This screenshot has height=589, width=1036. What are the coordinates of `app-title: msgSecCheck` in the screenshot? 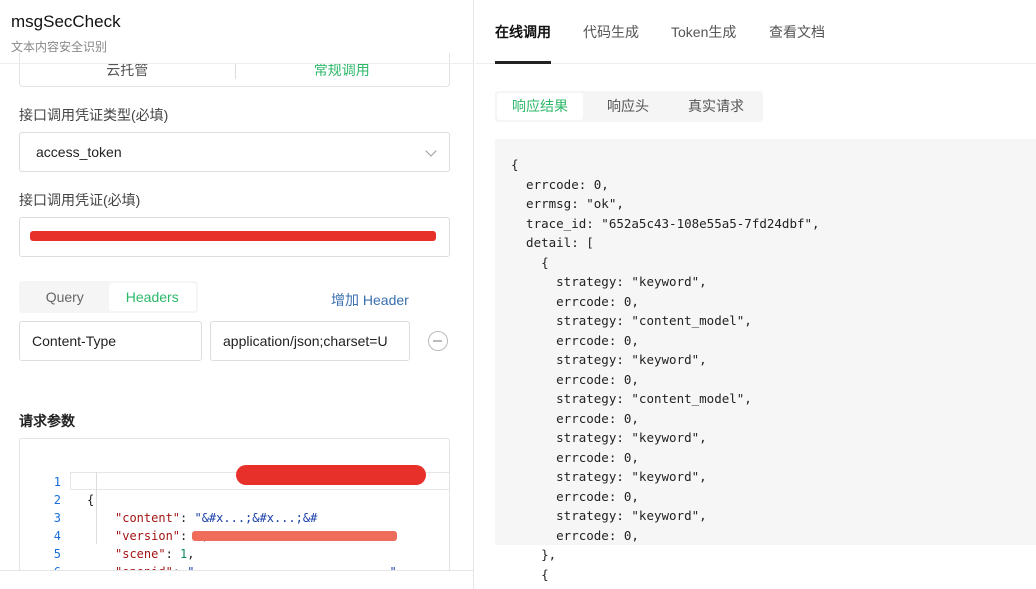 It's located at (66, 21).